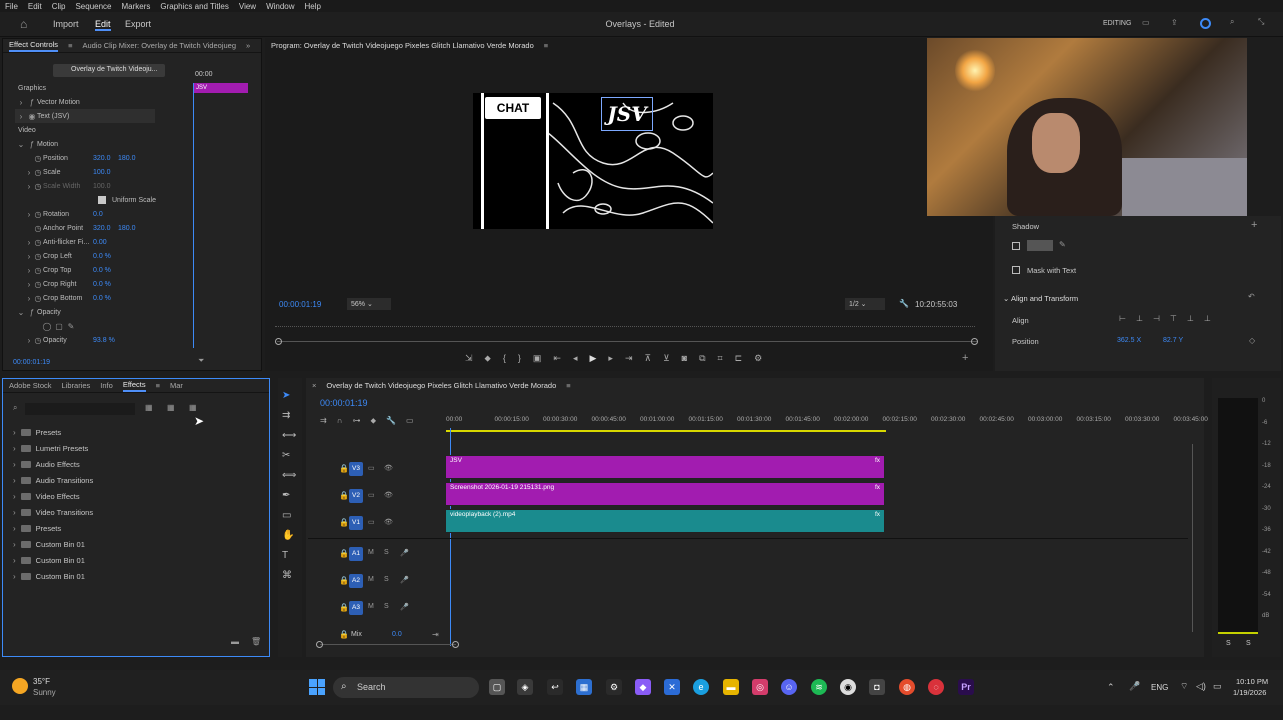 This screenshot has width=1283, height=720. I want to click on wrench-icon: 🔧, so click(904, 303).